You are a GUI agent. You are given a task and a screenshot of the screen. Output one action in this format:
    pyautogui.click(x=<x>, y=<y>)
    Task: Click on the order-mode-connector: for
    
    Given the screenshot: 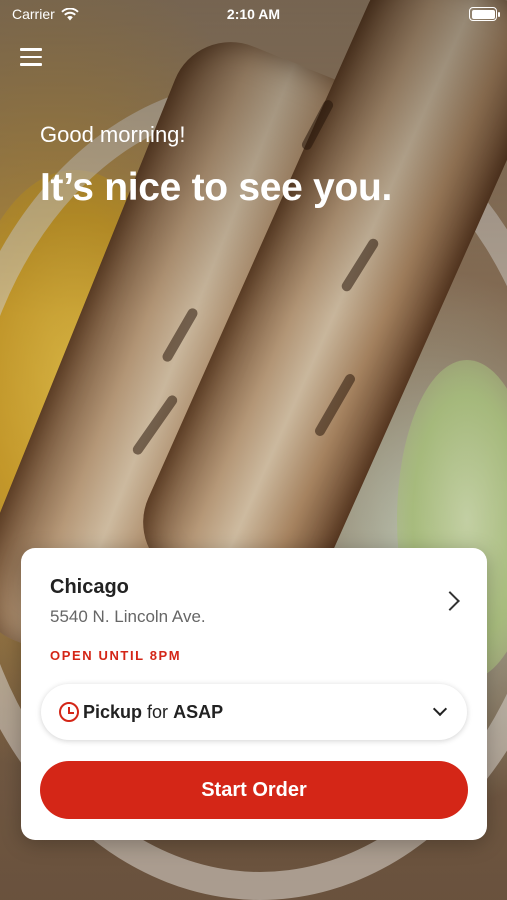 What is the action you would take?
    pyautogui.click(x=158, y=711)
    